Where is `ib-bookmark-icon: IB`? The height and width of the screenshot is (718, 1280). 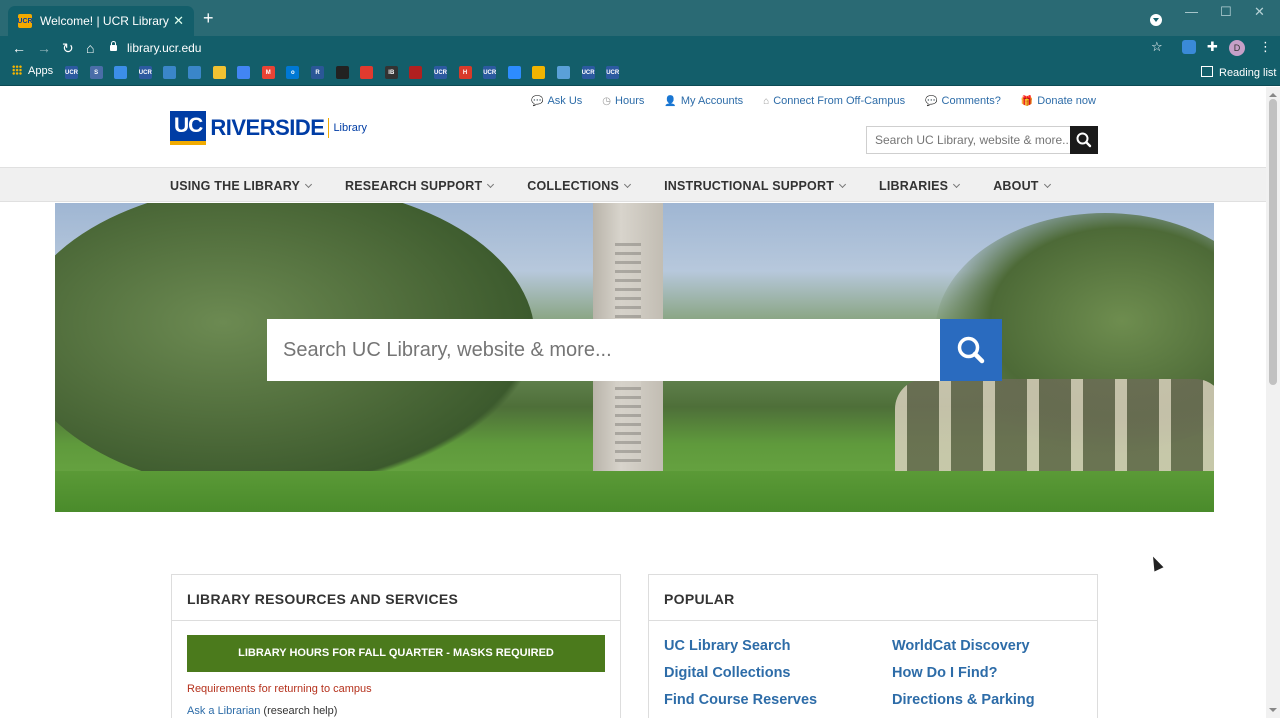 ib-bookmark-icon: IB is located at coordinates (391, 72).